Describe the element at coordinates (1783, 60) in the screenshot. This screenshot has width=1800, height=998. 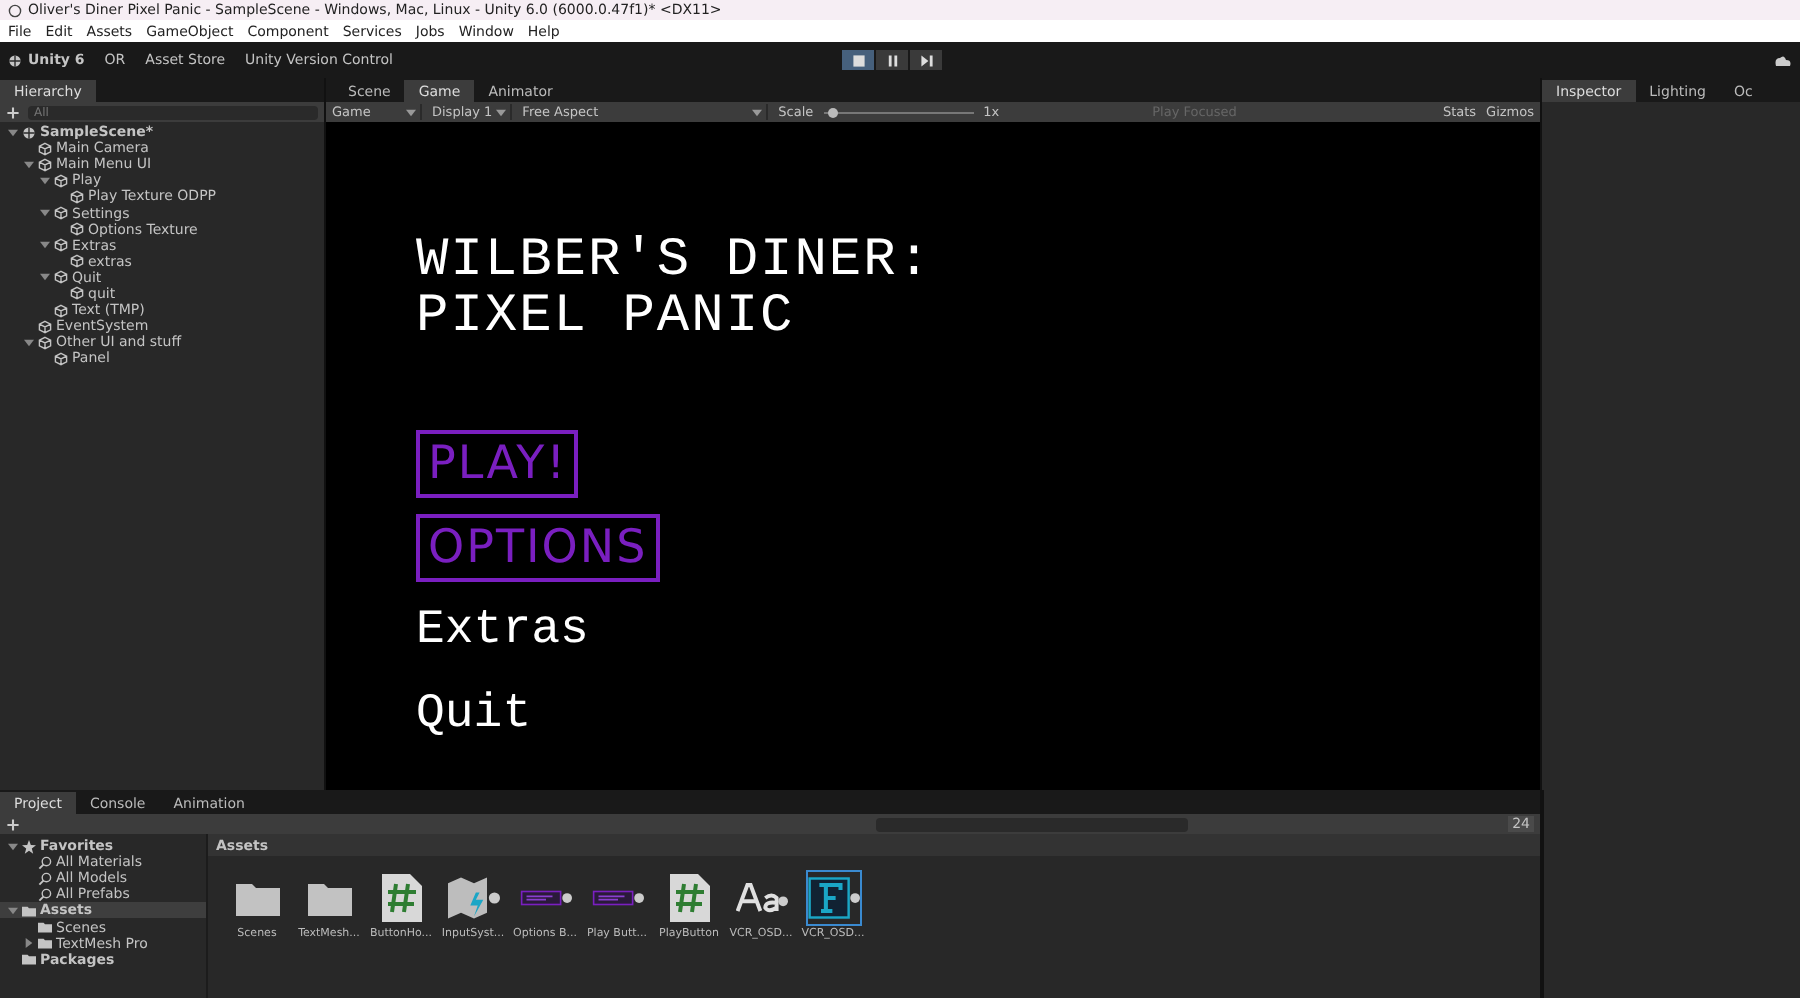
I see `cloud-icon` at that location.